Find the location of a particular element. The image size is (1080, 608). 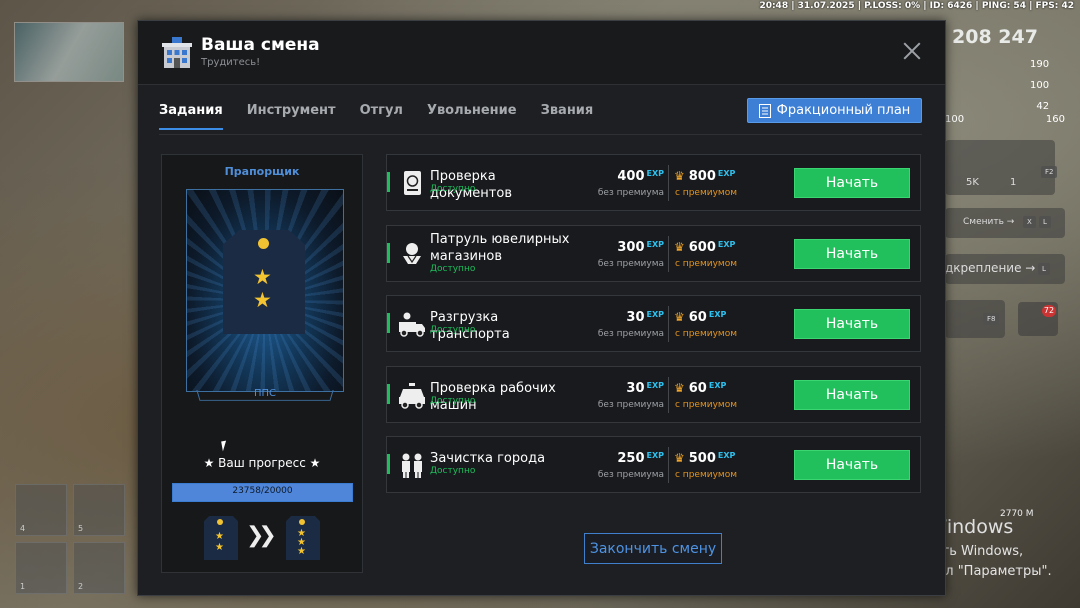

rank-insignia-image: ★ ★ is located at coordinates (265, 290).